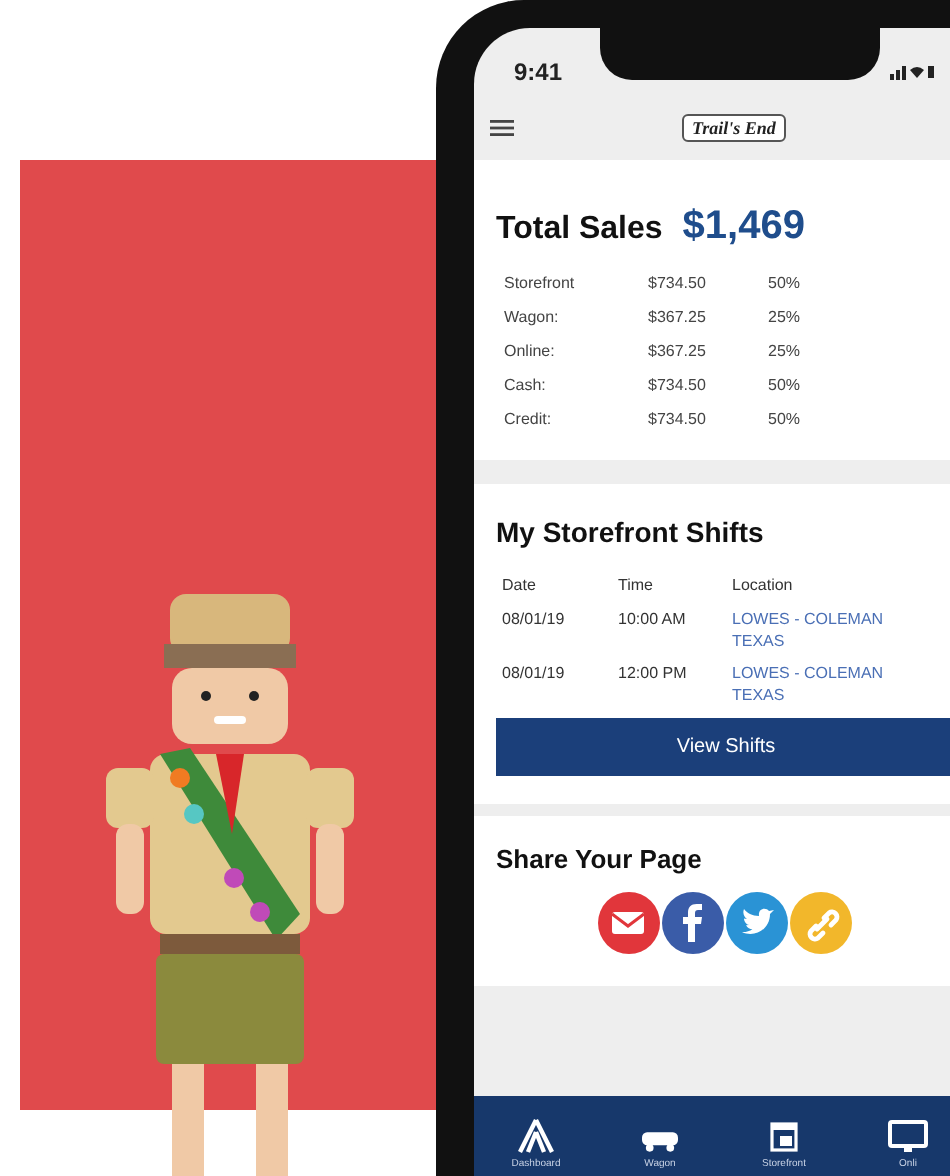 This screenshot has width=950, height=1176. What do you see at coordinates (653, 620) in the screenshot?
I see `table-cell-text: 10:00 AM` at bounding box center [653, 620].